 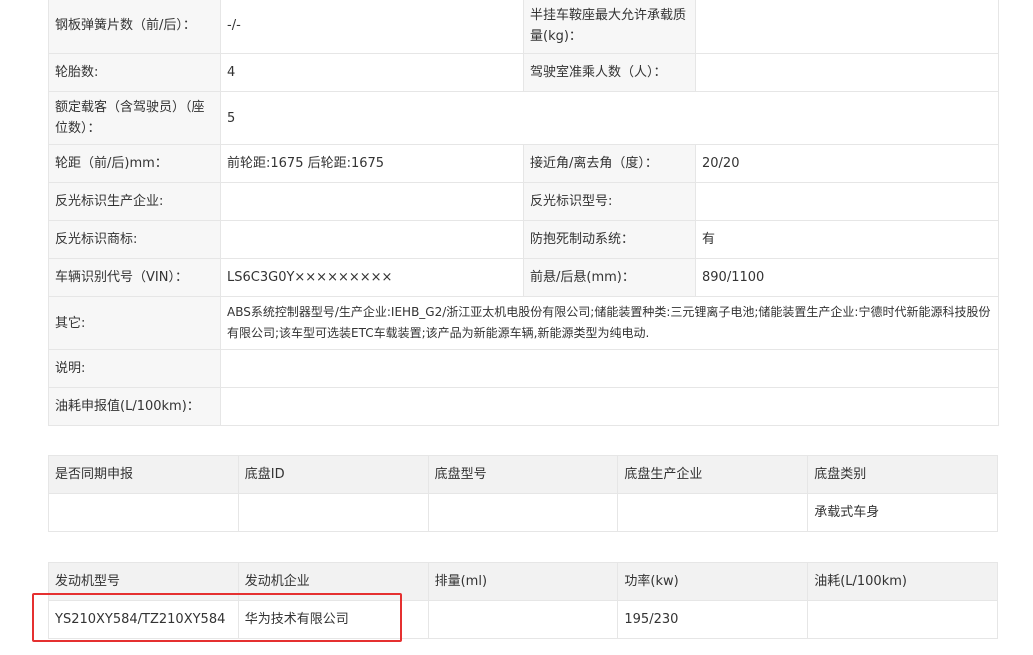 I want to click on power-cell: 195/230, so click(x=713, y=619).